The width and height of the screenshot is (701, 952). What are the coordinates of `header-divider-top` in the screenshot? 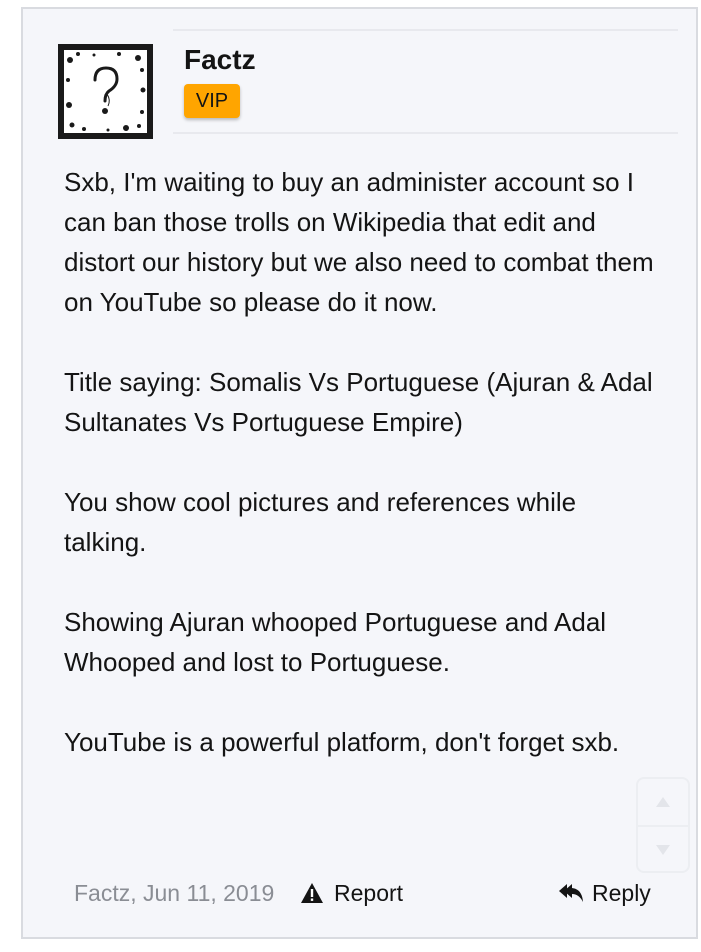 It's located at (425, 30).